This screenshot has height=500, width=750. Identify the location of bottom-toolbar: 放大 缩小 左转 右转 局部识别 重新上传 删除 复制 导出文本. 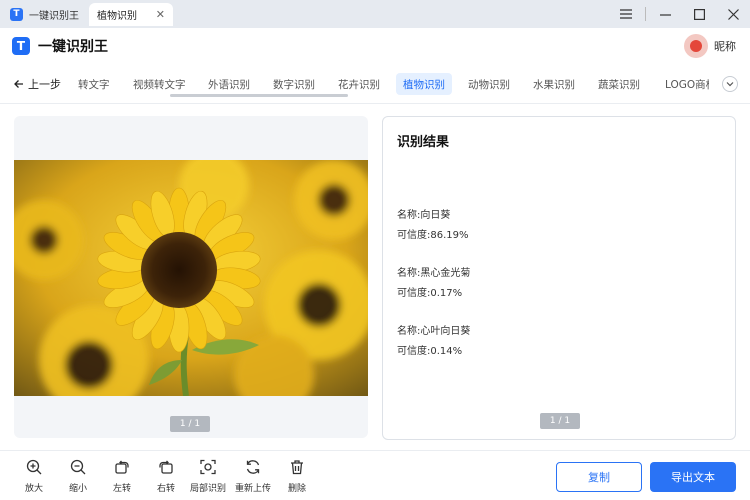
(375, 475).